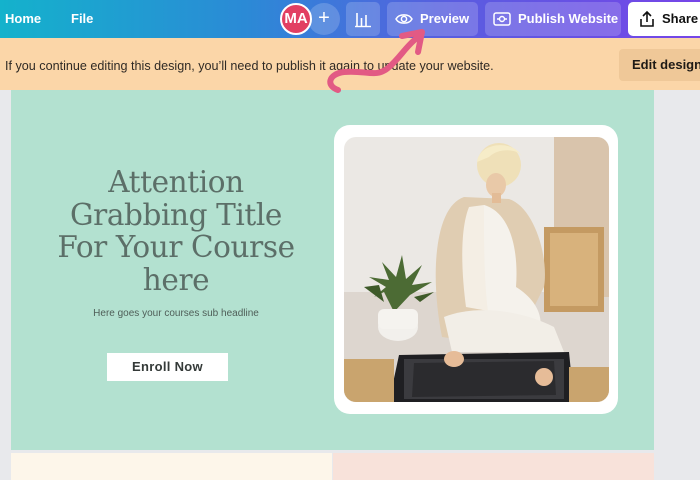 The width and height of the screenshot is (700, 480). What do you see at coordinates (647, 18) in the screenshot?
I see `share-icon` at bounding box center [647, 18].